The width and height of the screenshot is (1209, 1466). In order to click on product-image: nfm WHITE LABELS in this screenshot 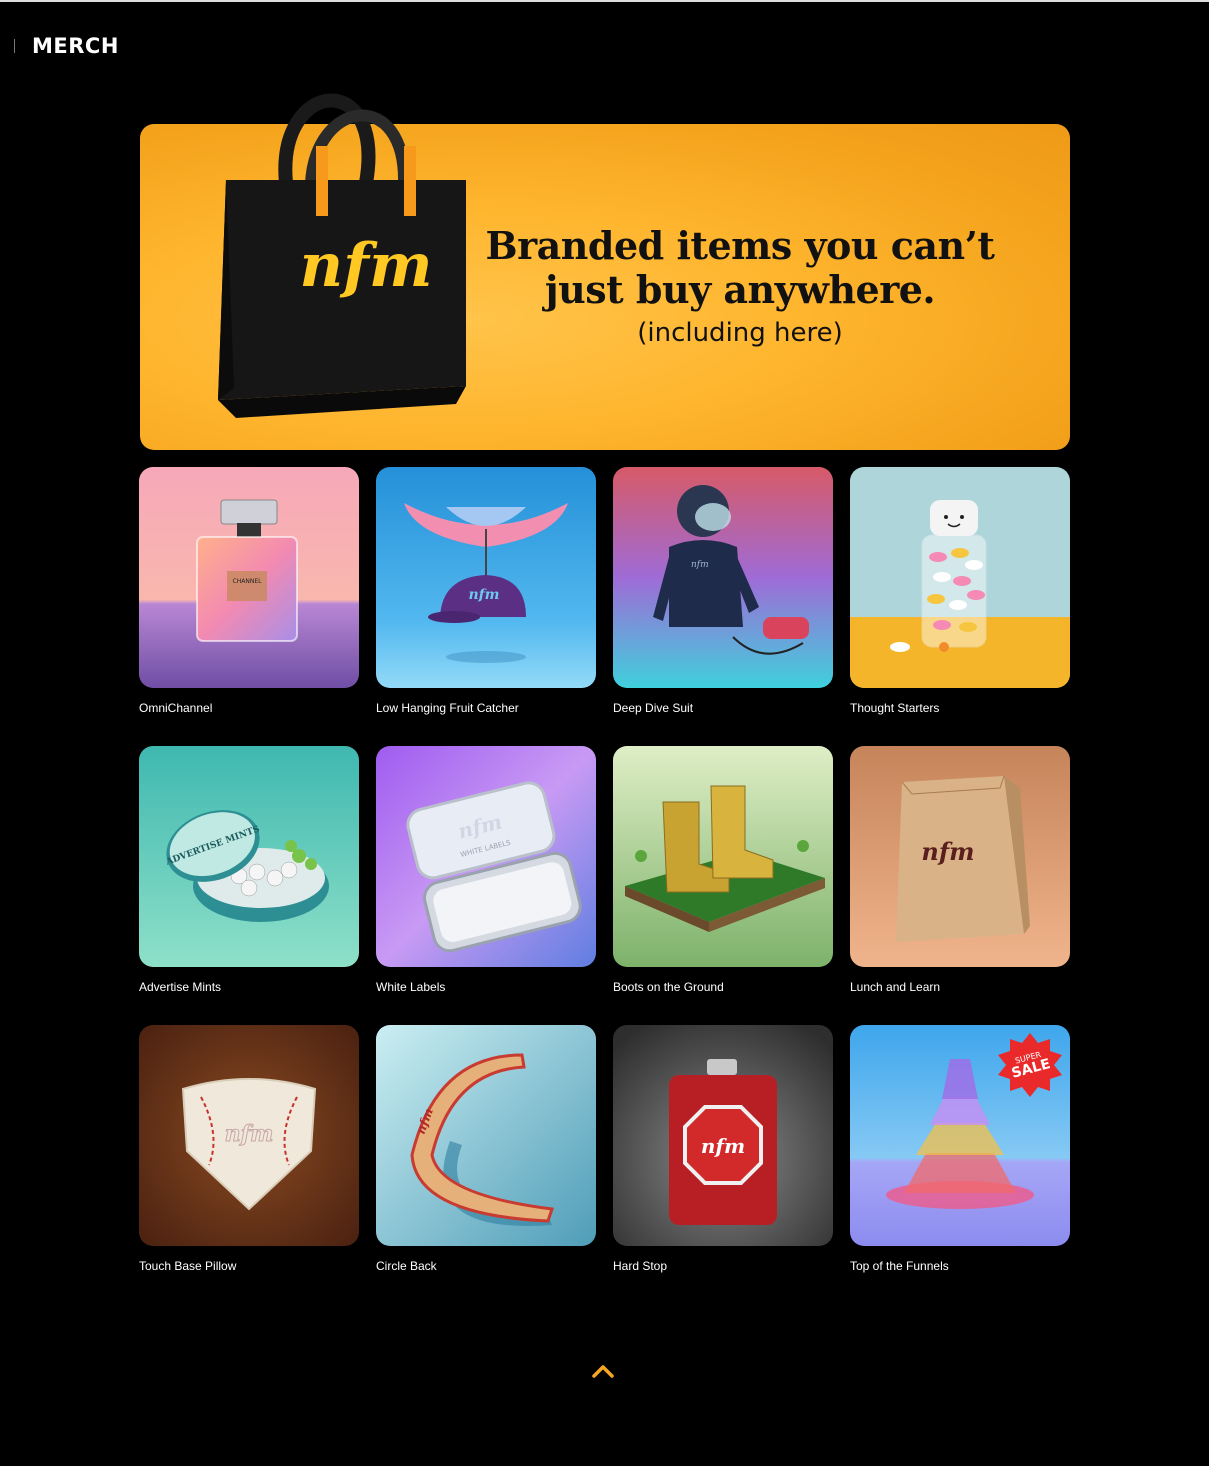, I will do `click(486, 856)`.